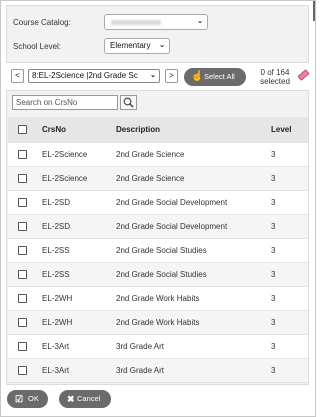 The image size is (320, 417). What do you see at coordinates (33, 398) in the screenshot?
I see `ok-label: OK` at bounding box center [33, 398].